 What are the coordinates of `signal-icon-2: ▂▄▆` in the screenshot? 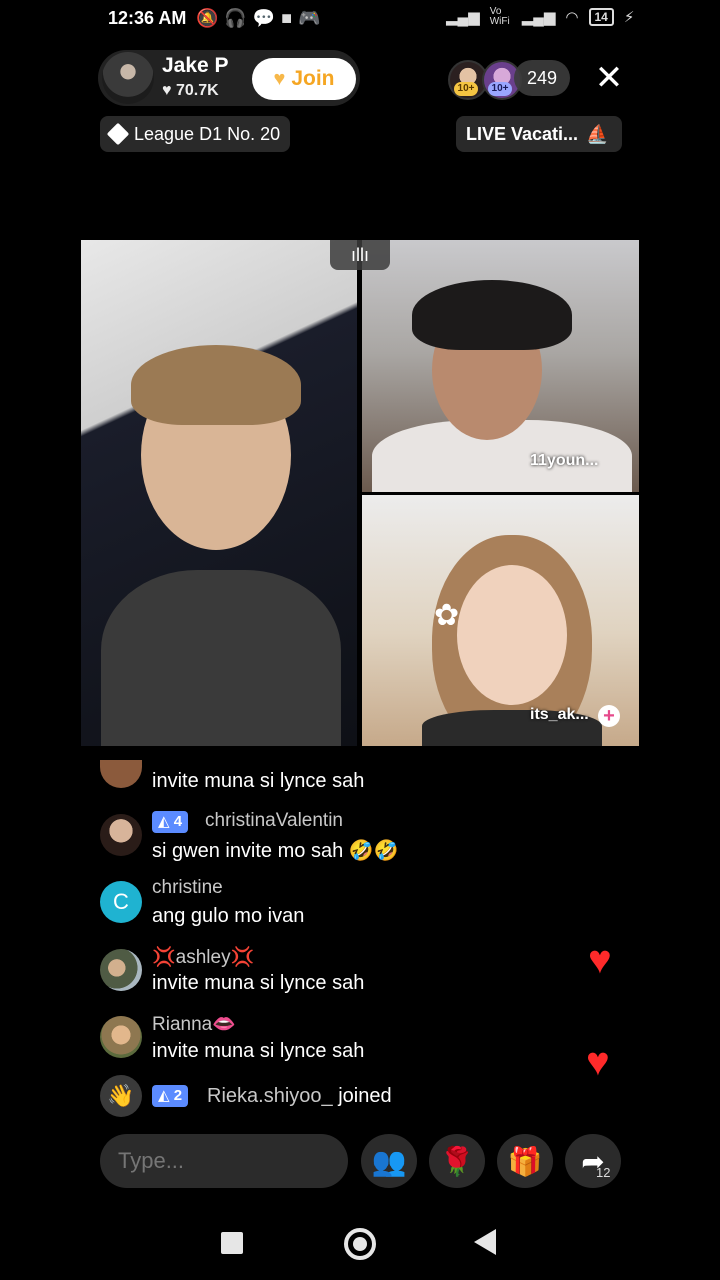 It's located at (538, 17).